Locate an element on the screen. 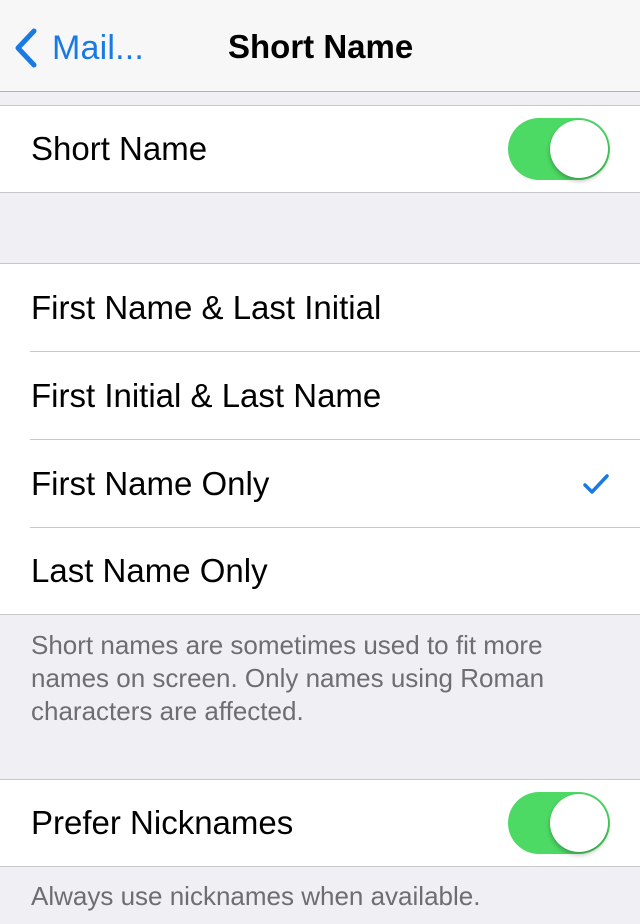 This screenshot has height=924, width=640. option-label: First Name Only is located at coordinates (150, 483).